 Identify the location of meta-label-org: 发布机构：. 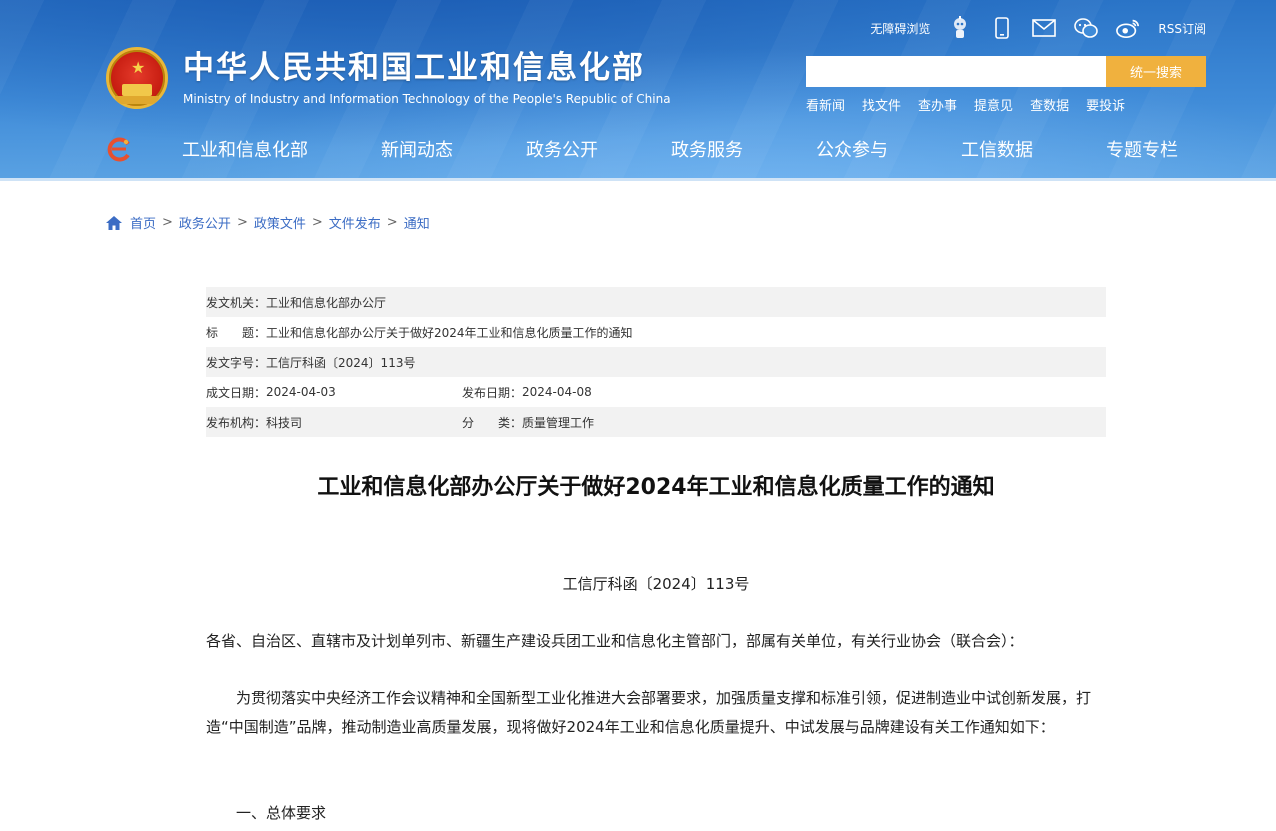
(236, 422).